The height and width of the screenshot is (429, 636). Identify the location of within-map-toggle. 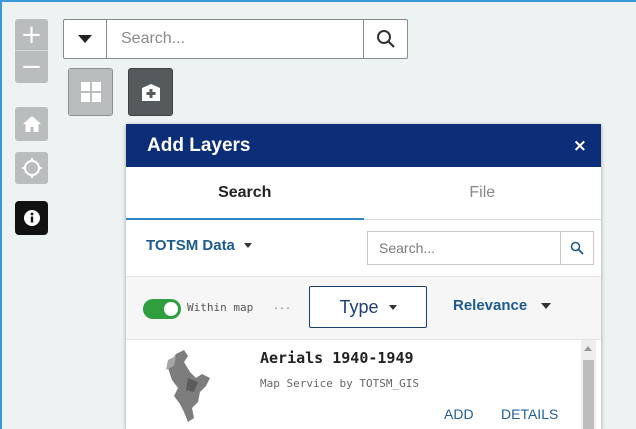
(162, 309).